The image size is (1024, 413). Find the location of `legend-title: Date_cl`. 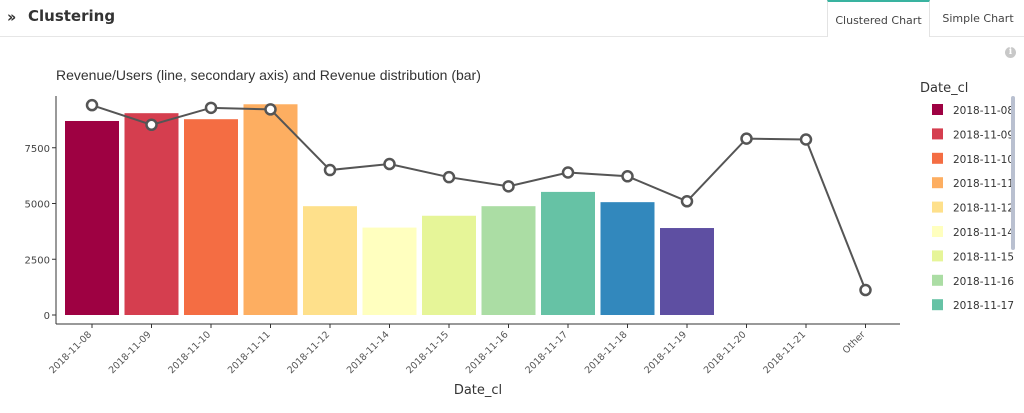

legend-title: Date_cl is located at coordinates (944, 88).